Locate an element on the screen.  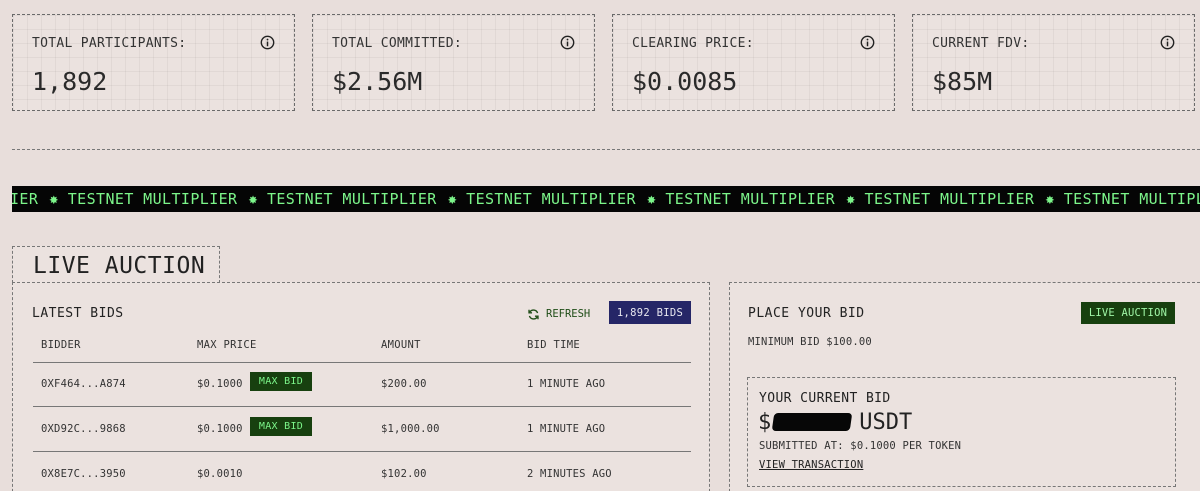
stat-label: CLEARING PRICE: is located at coordinates (693, 43).